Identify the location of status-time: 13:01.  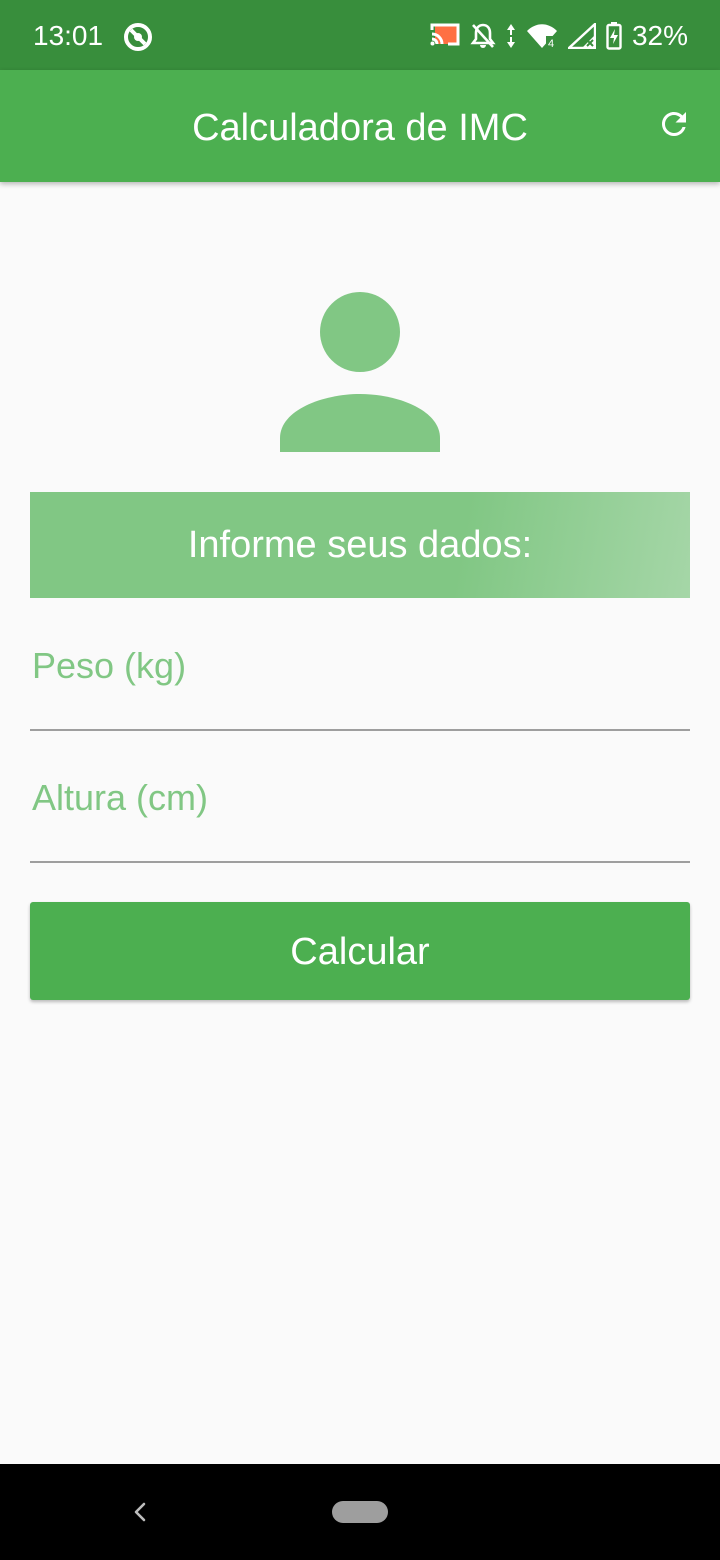
(68, 35).